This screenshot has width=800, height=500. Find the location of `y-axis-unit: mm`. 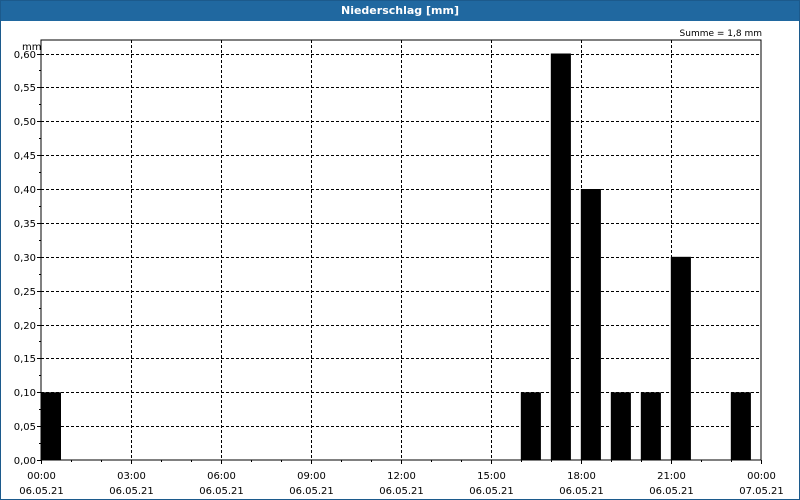

y-axis-unit: mm is located at coordinates (31, 47).